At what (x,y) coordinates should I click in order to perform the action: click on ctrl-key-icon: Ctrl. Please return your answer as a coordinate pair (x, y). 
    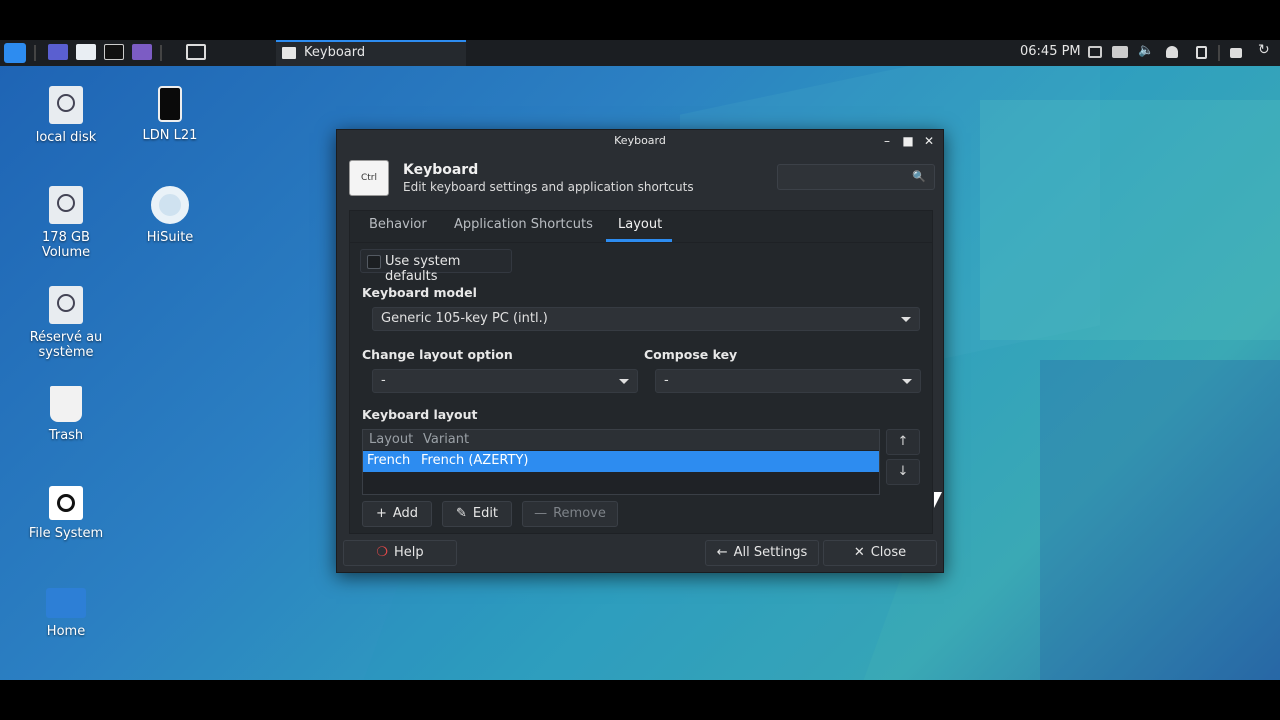
    Looking at the image, I should click on (369, 178).